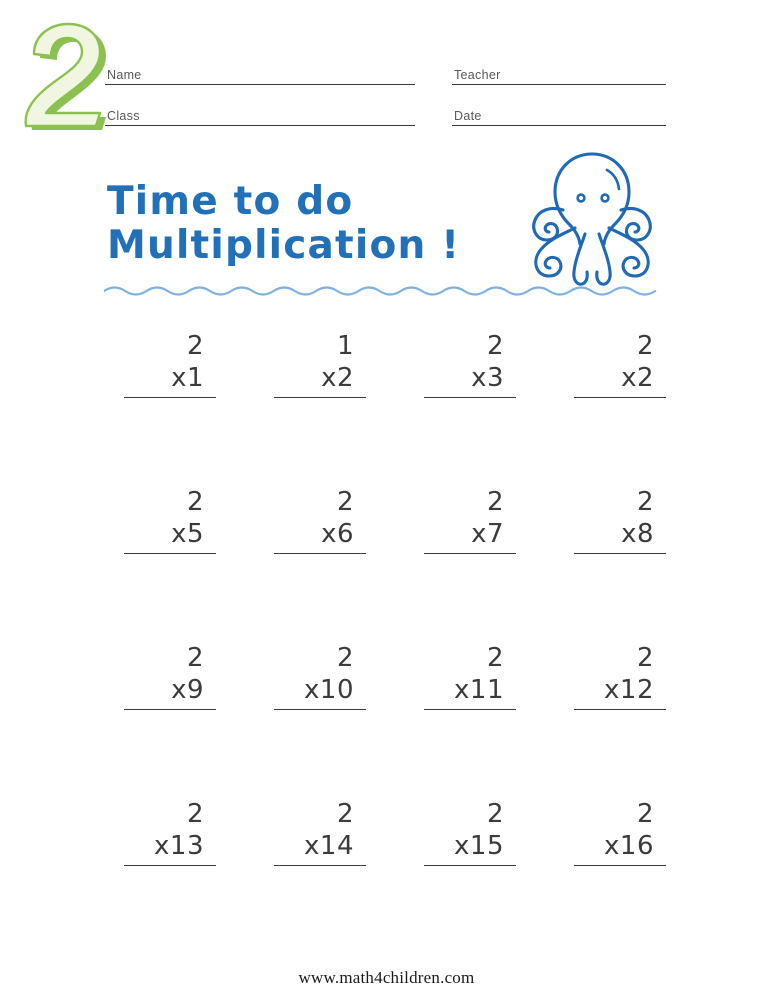  I want to click on field-name-line, so click(260, 84).